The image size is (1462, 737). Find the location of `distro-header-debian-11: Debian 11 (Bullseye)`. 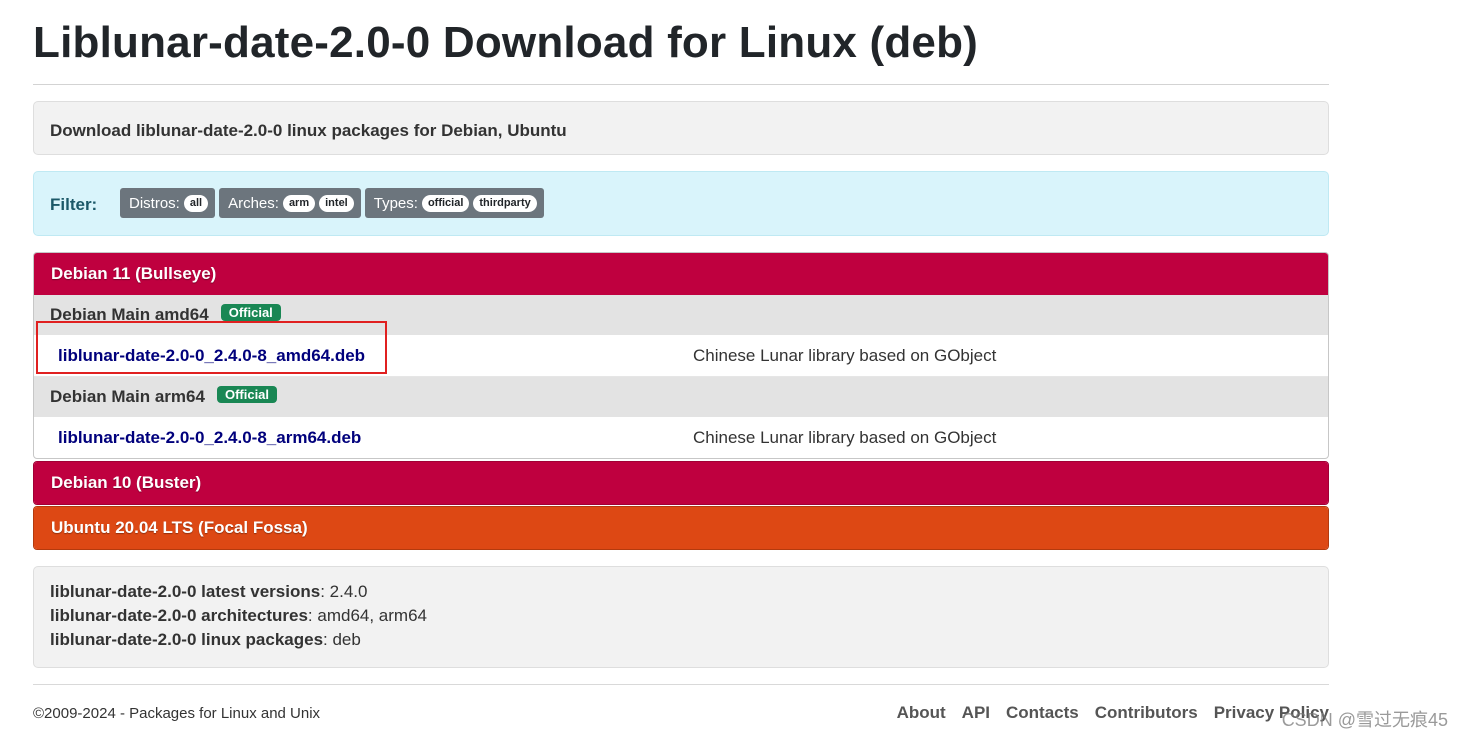

distro-header-debian-11: Debian 11 (Bullseye) is located at coordinates (681, 274).